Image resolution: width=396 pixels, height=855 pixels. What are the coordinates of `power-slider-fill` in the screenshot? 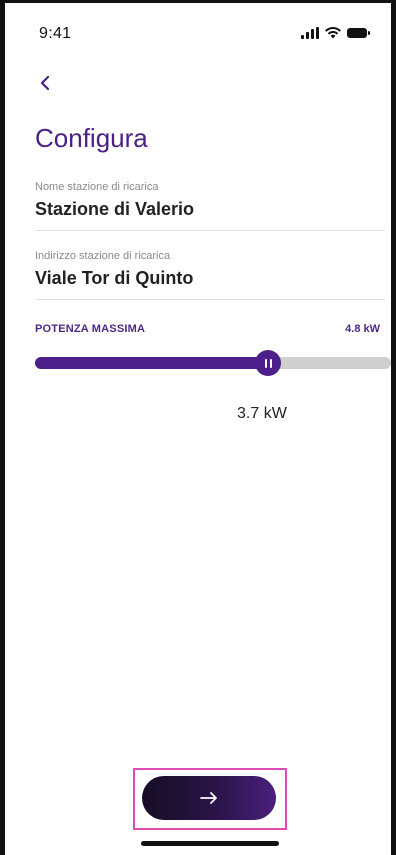 It's located at (152, 363).